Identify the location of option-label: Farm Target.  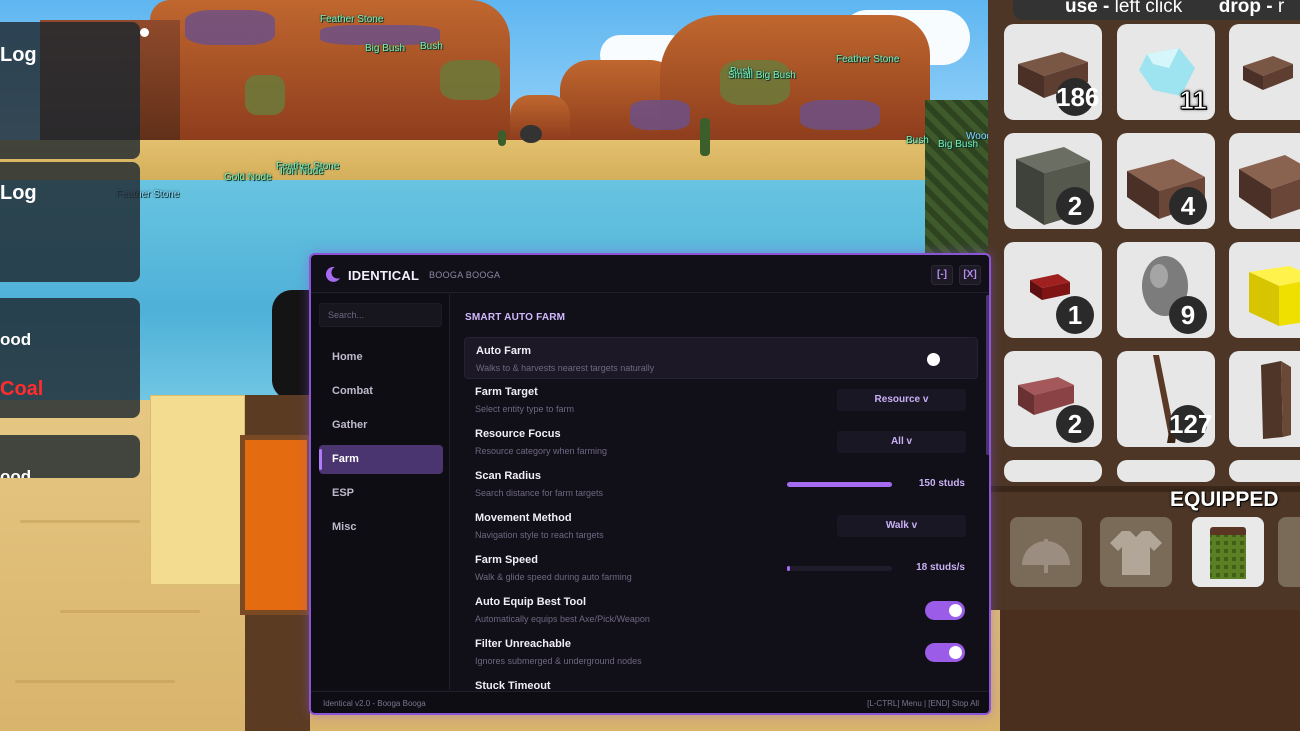
(506, 392).